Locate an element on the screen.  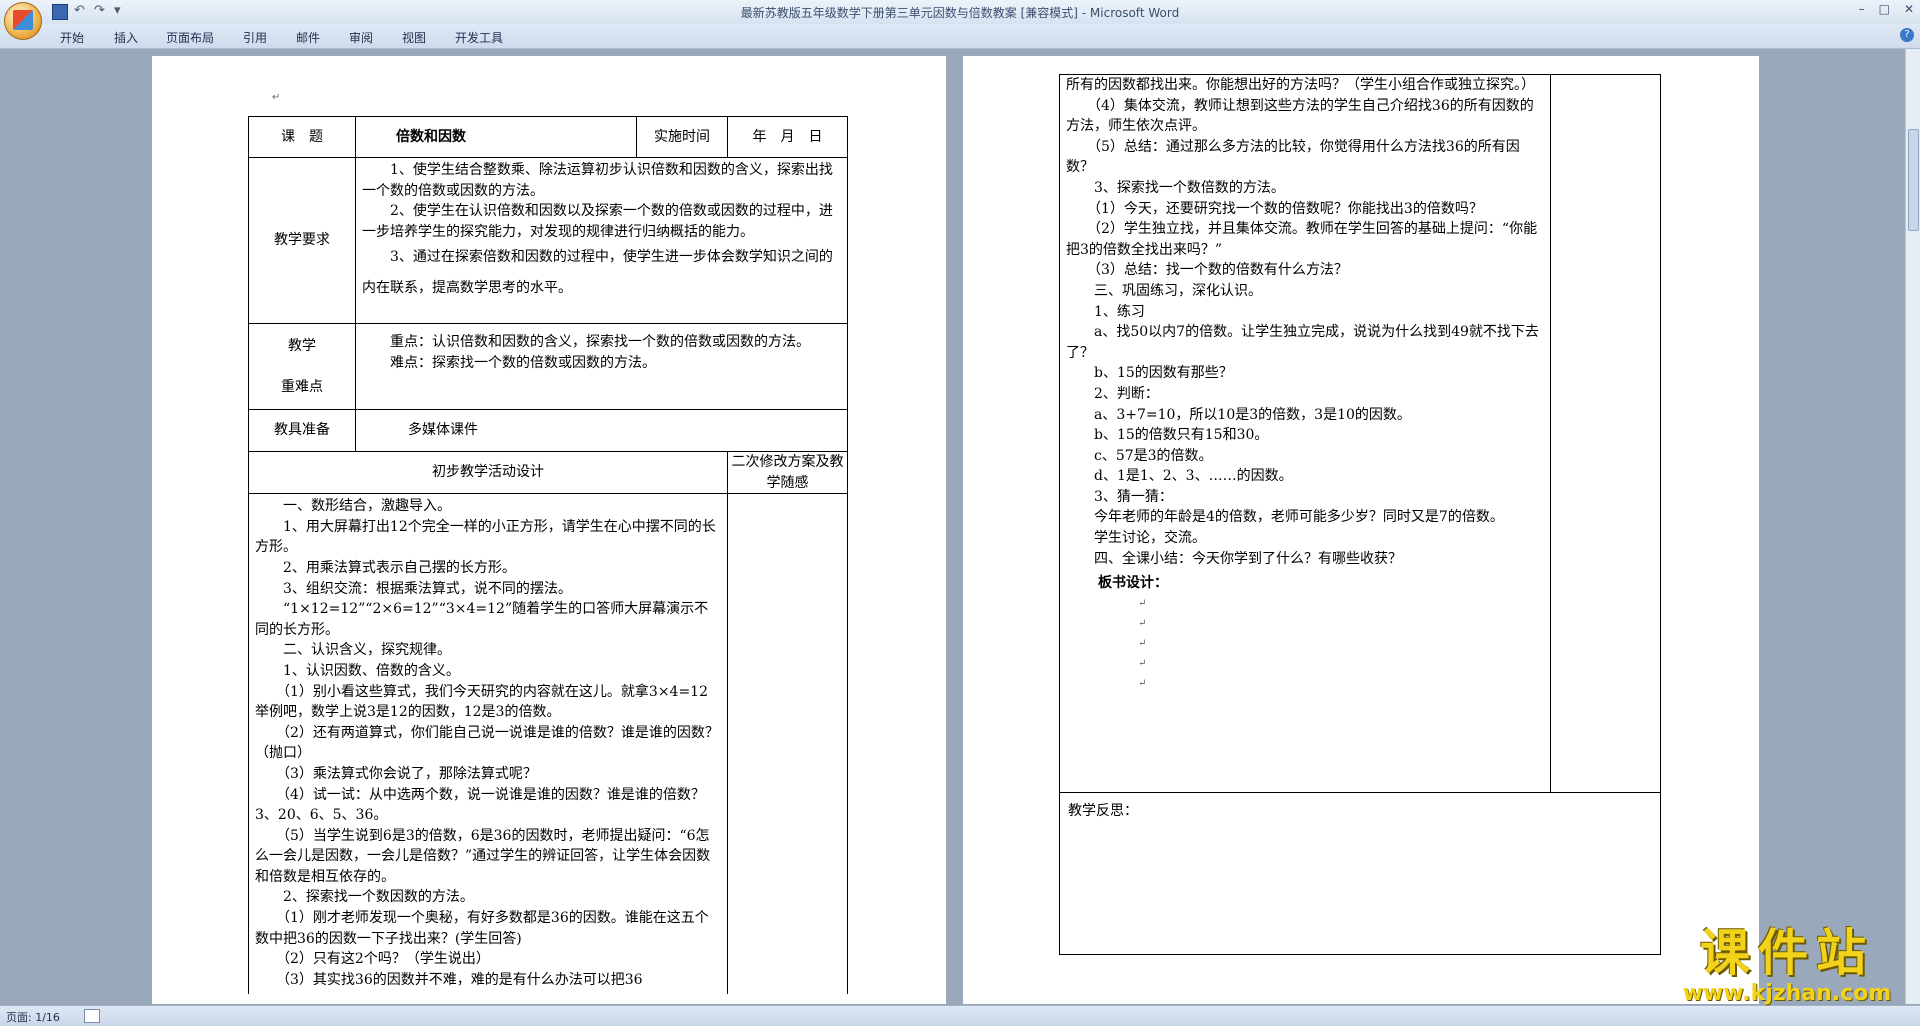
design-line: 二、认识含义，探究规律。 is located at coordinates (353, 650).